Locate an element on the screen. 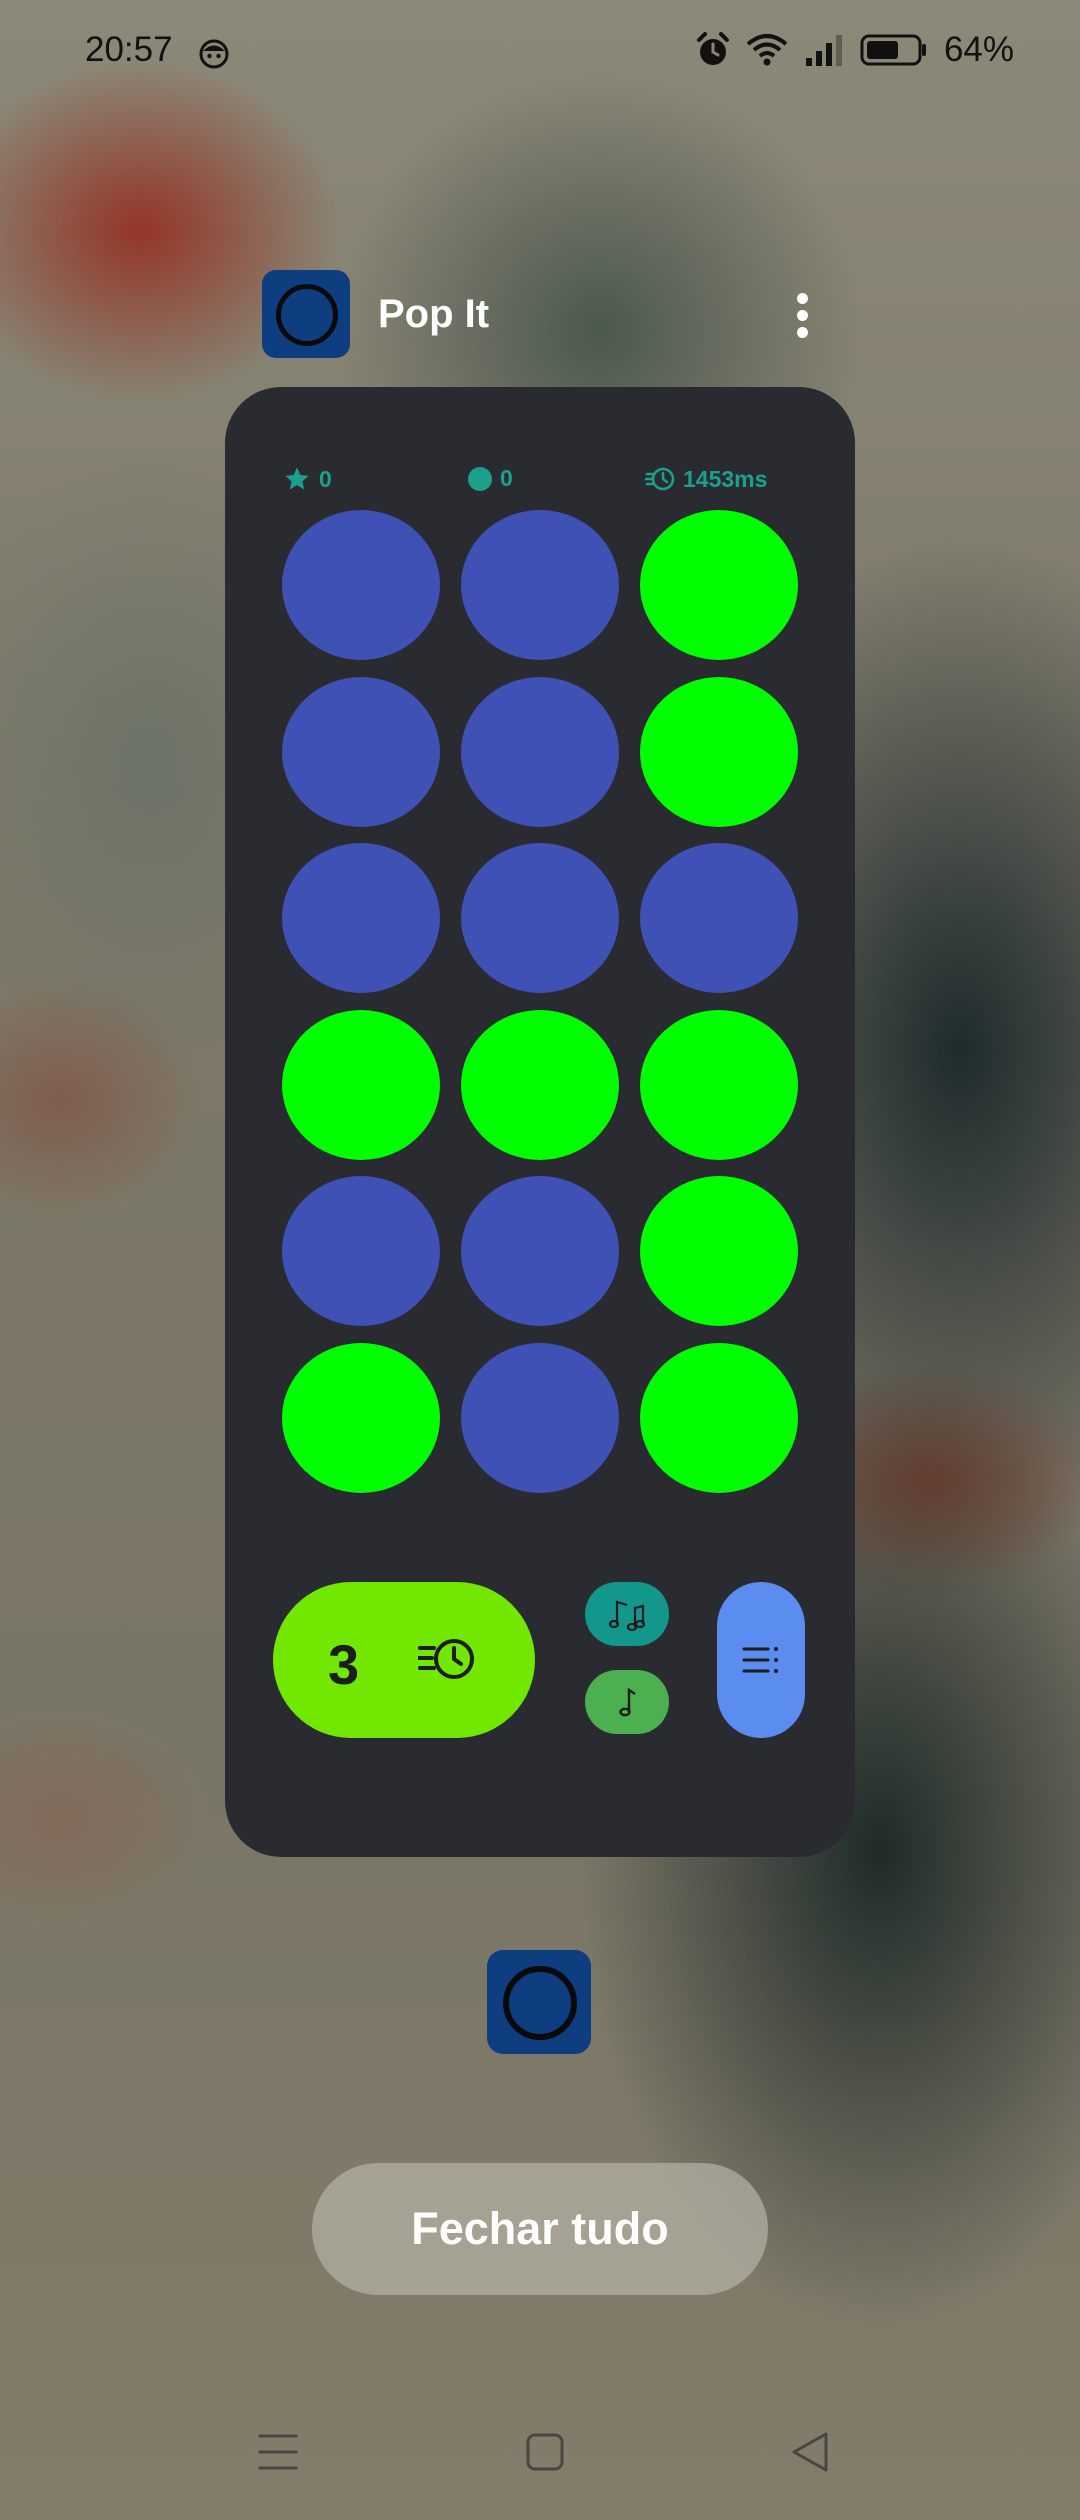  bubble-green-r5c3 is located at coordinates (719, 1251).